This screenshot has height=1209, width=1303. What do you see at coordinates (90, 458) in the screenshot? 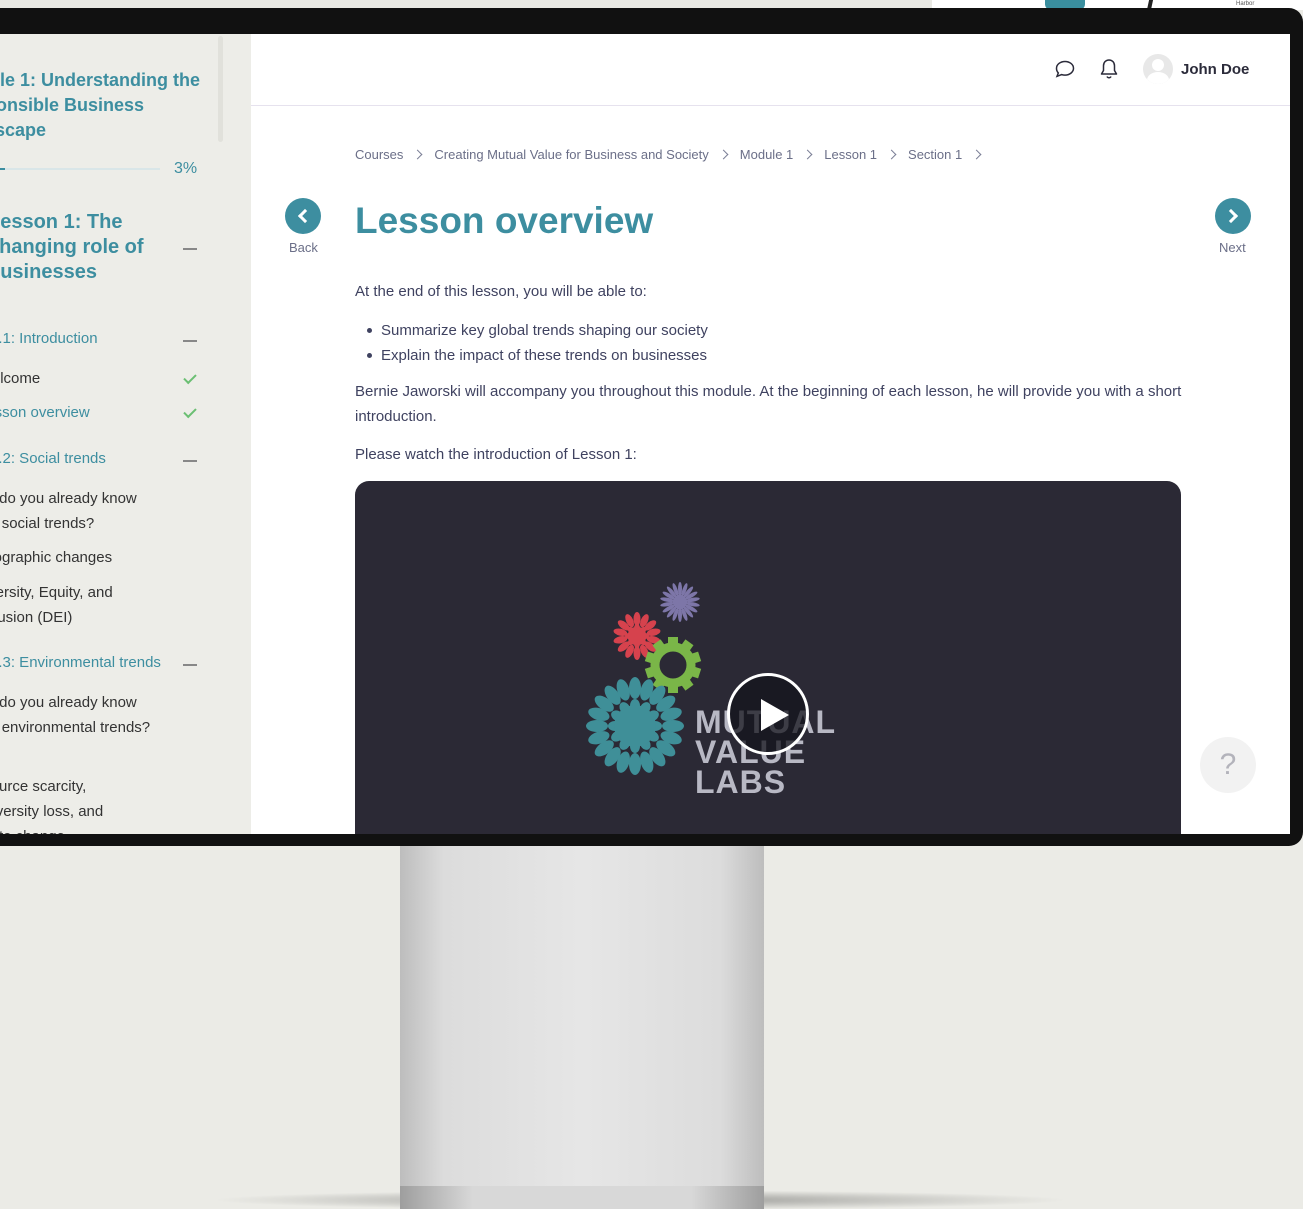
I see `section-social-trends: 1.2: Social trends` at bounding box center [90, 458].